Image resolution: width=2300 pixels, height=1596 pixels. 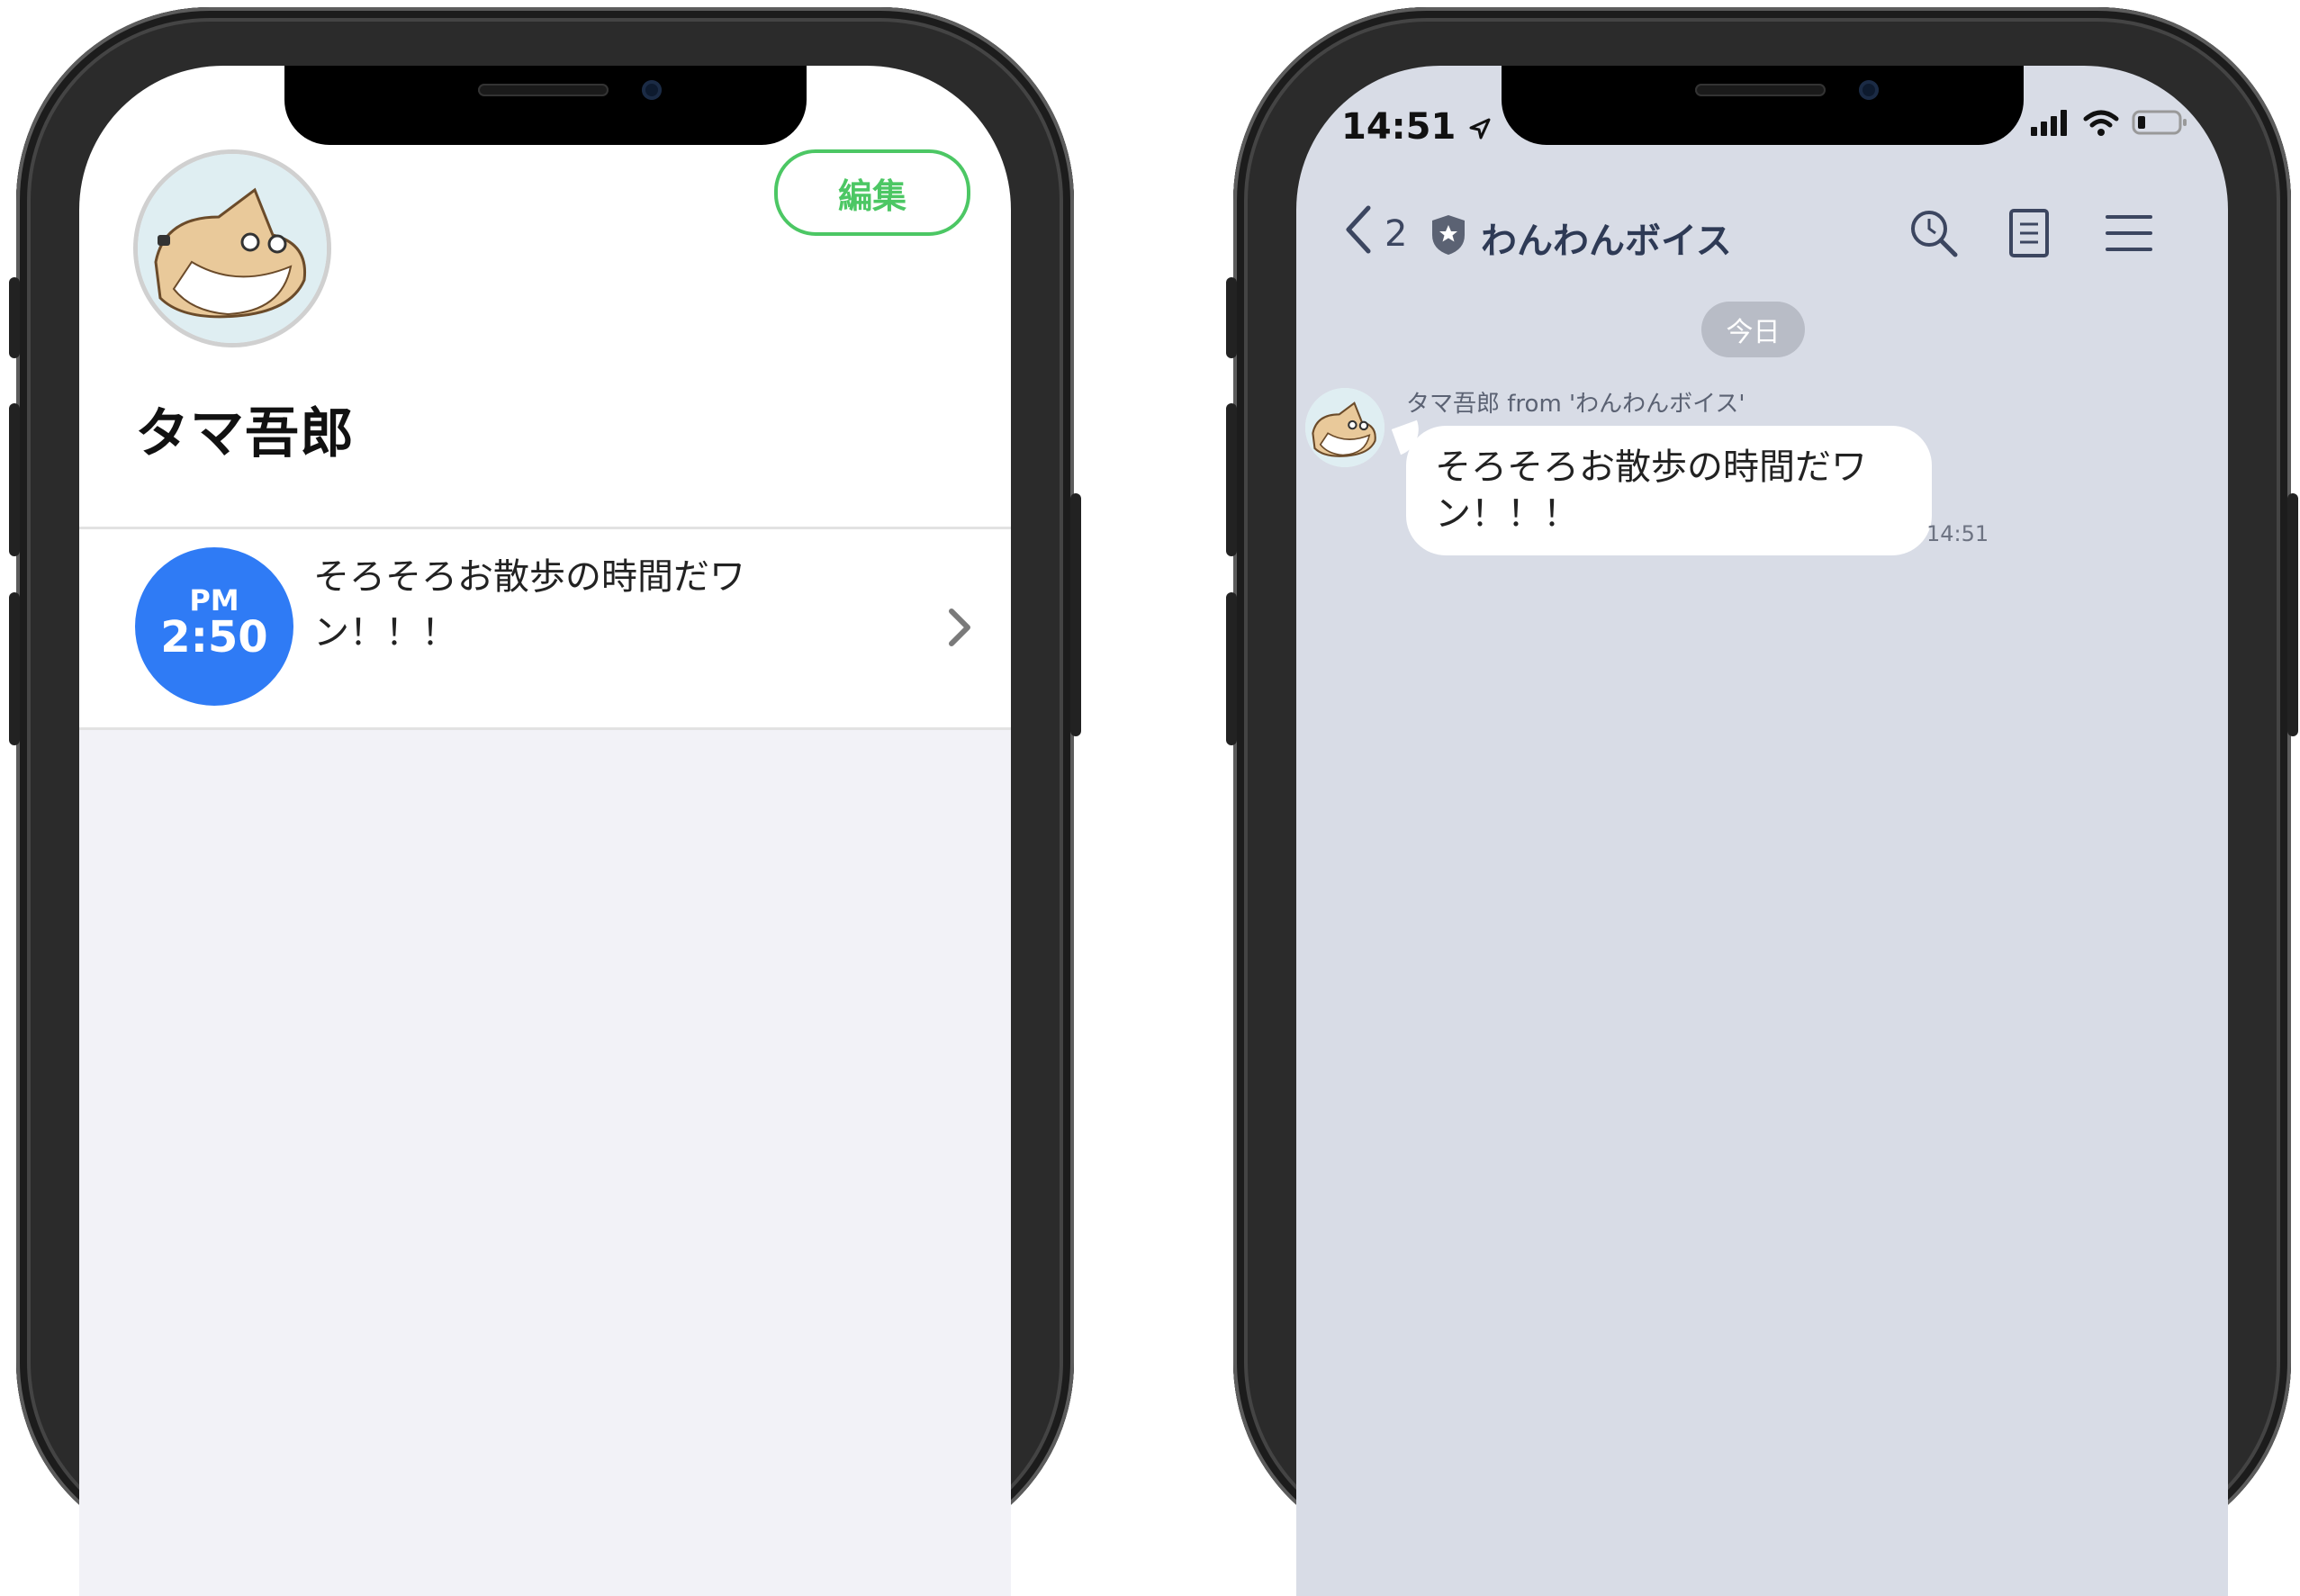 I want to click on sender-avatar, so click(x=1345, y=427).